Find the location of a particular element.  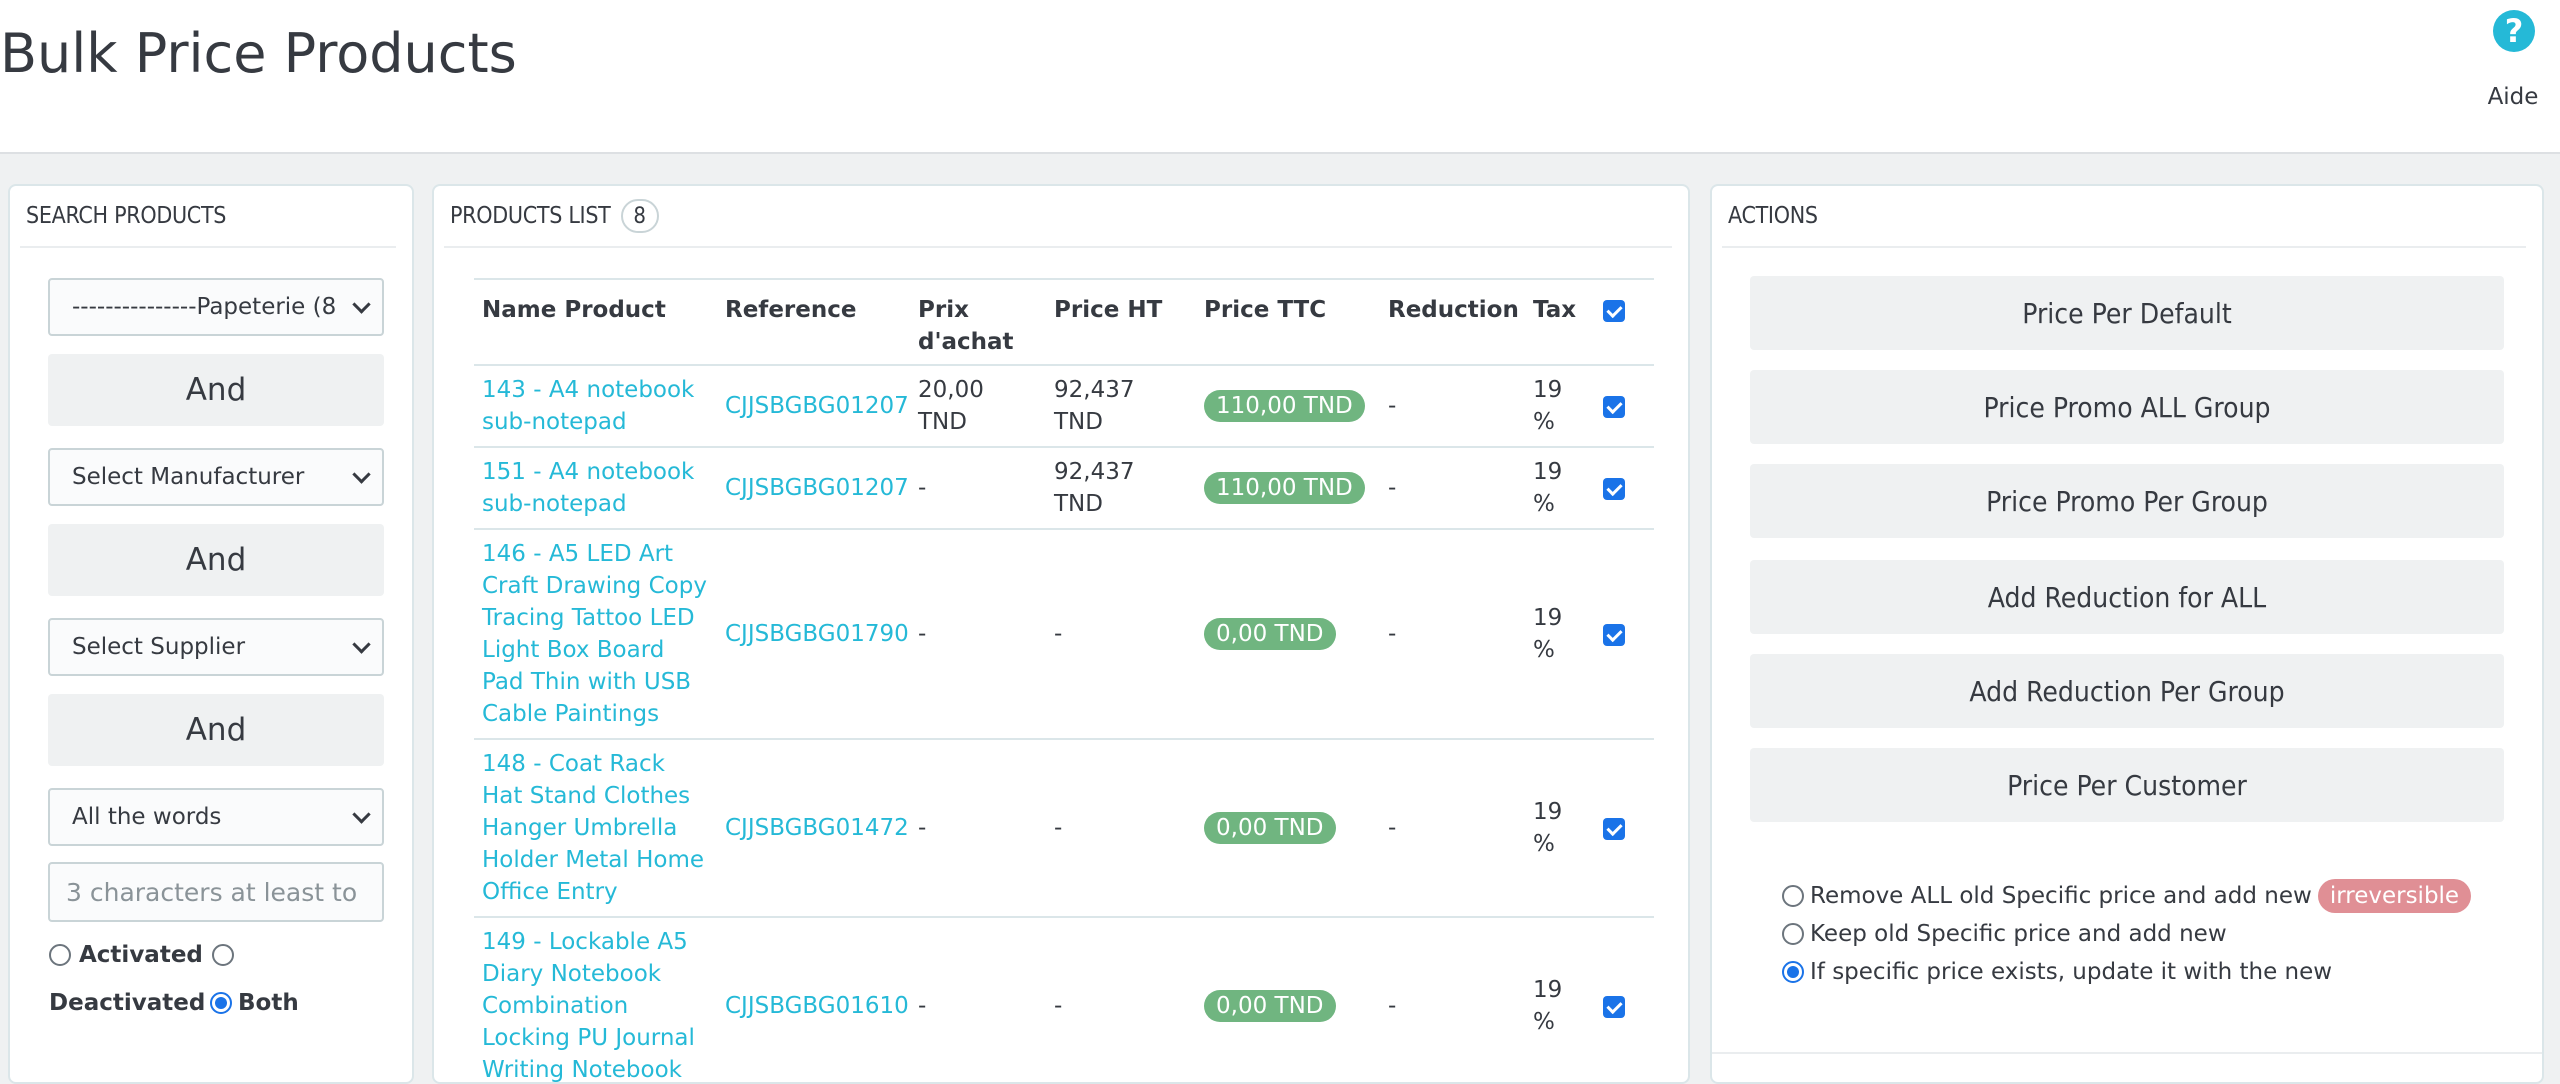

radio-activated is located at coordinates (60, 955).